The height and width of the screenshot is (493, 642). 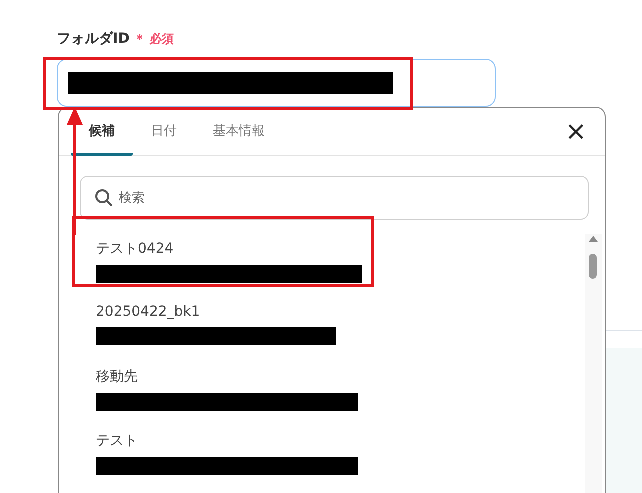 What do you see at coordinates (340, 400) in the screenshot?
I see `list-item: 移動先` at bounding box center [340, 400].